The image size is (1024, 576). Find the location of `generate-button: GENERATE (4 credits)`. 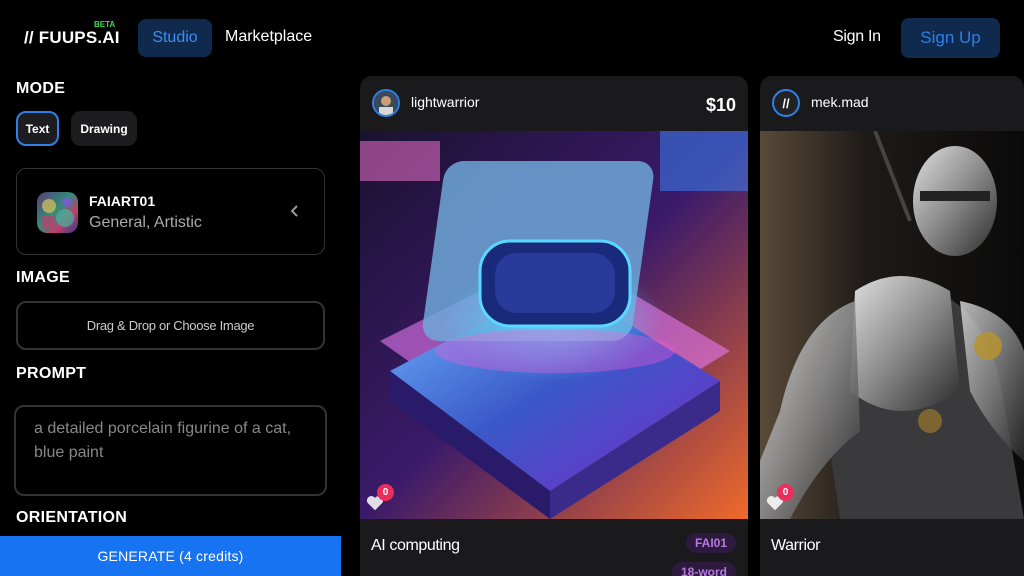

generate-button: GENERATE (4 credits) is located at coordinates (170, 556).